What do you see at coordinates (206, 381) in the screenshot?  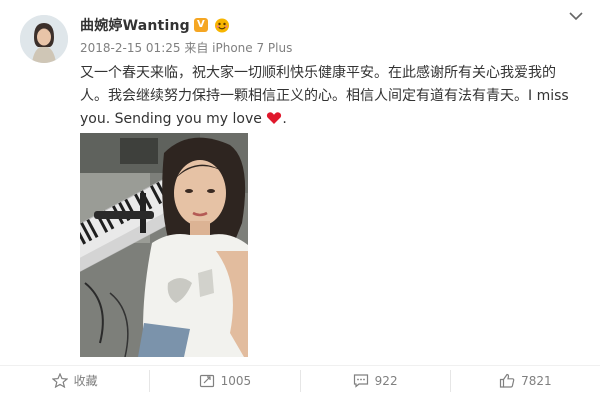 I see `repost-icon` at bounding box center [206, 381].